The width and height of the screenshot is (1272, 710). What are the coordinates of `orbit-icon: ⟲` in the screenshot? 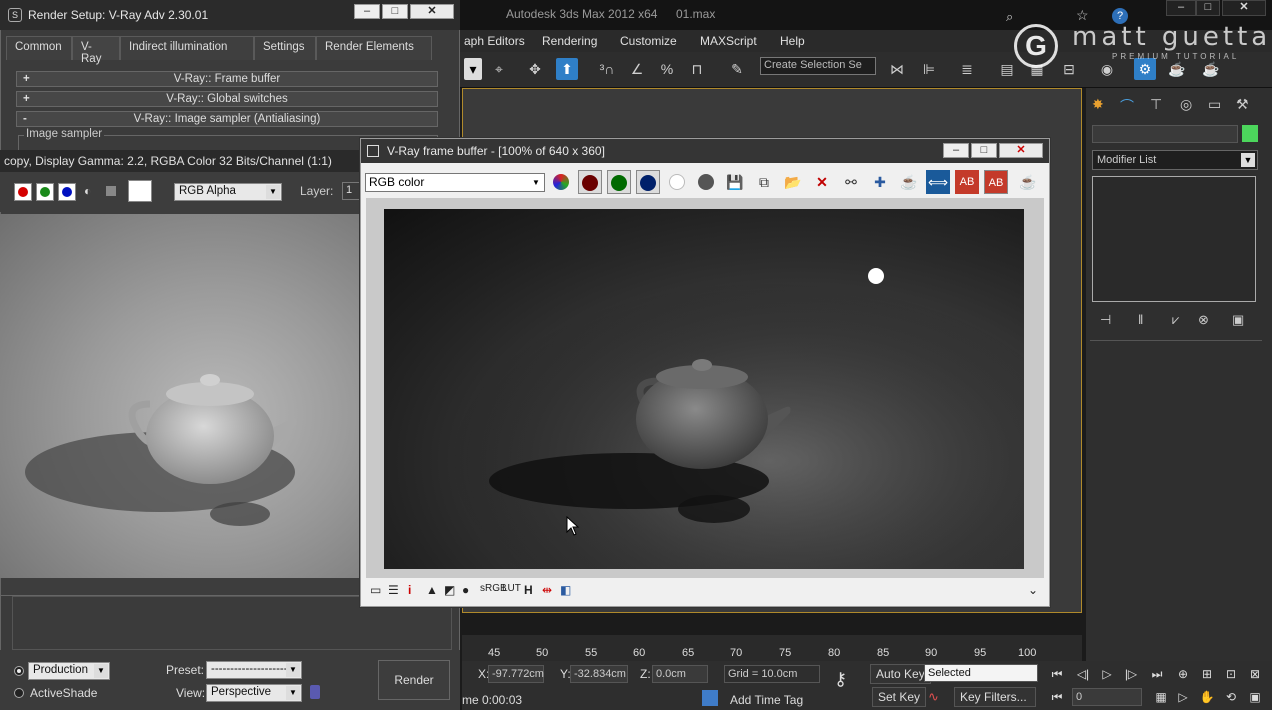 It's located at (1231, 697).